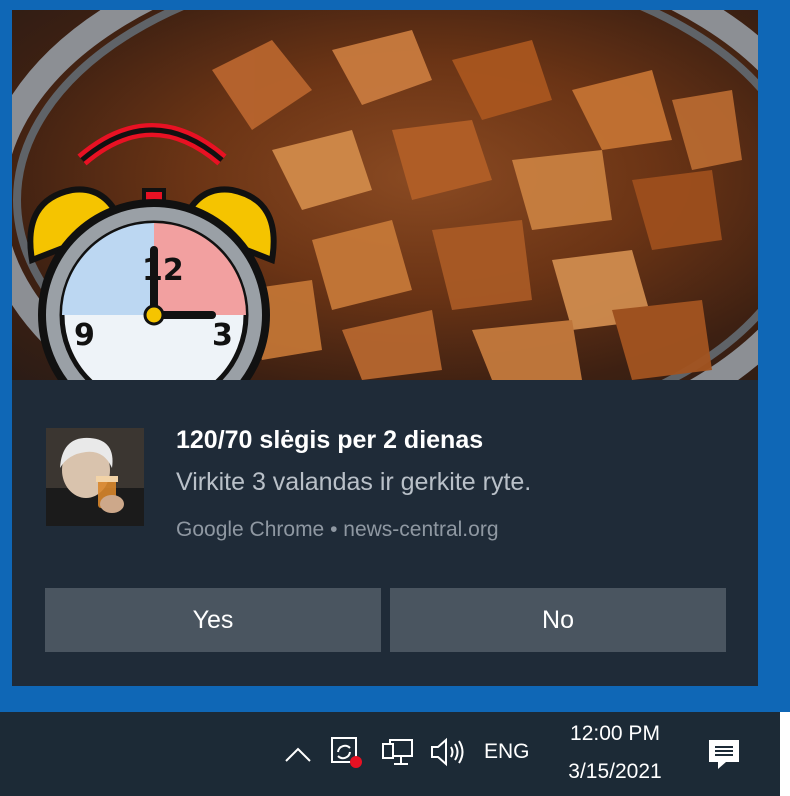 Image resolution: width=790 pixels, height=796 pixels. What do you see at coordinates (222, 335) in the screenshot?
I see `svg-text: 3` at bounding box center [222, 335].